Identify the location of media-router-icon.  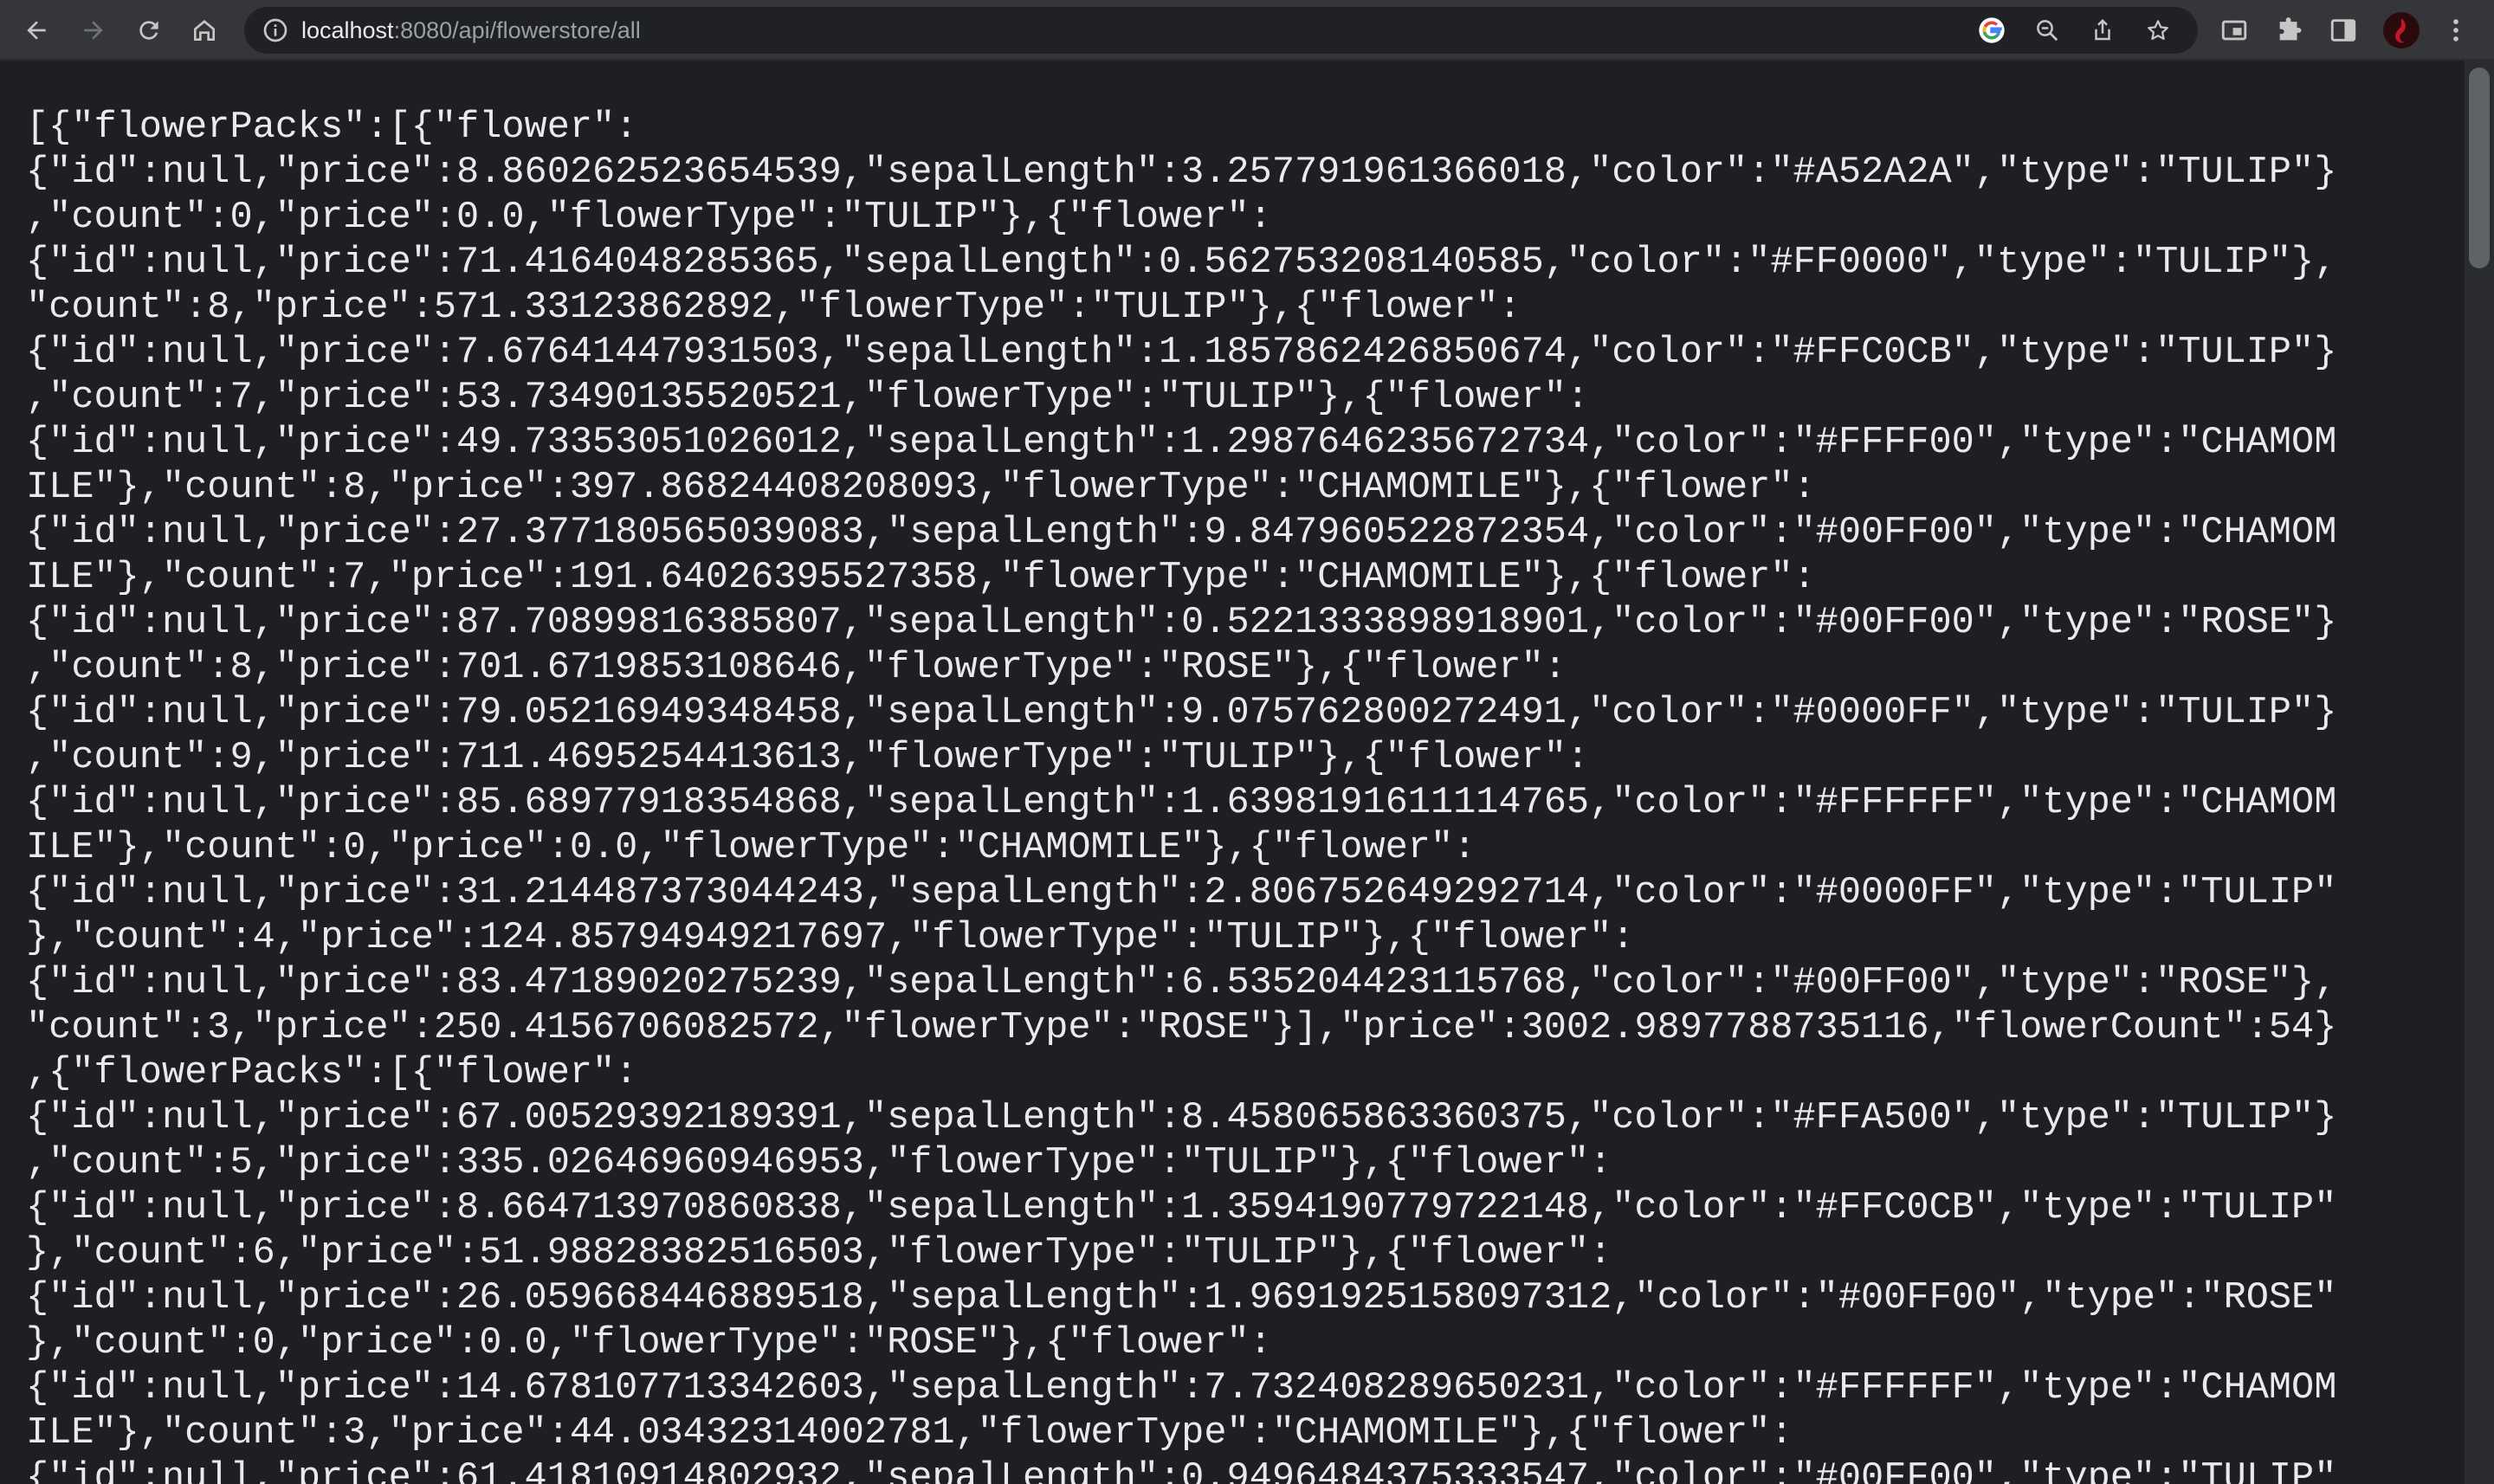
(2234, 31).